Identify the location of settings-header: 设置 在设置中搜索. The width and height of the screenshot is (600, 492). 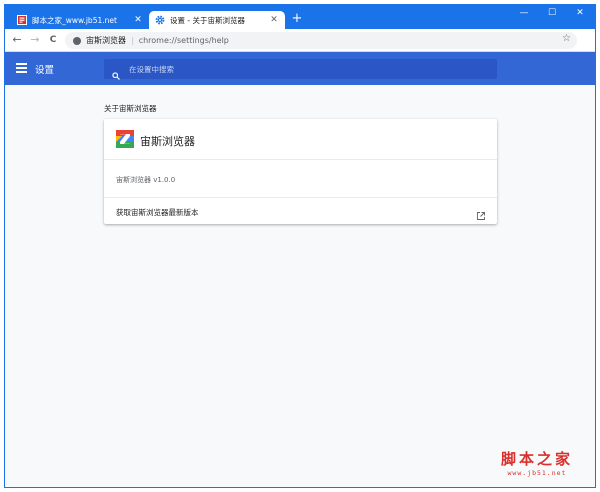
(300, 68).